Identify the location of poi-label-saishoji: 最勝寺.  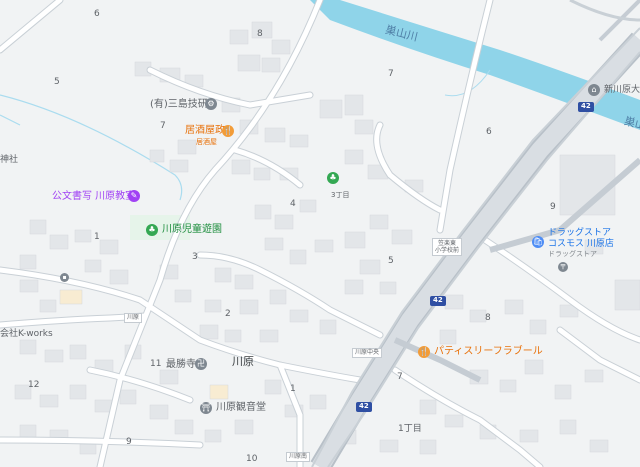
(181, 365).